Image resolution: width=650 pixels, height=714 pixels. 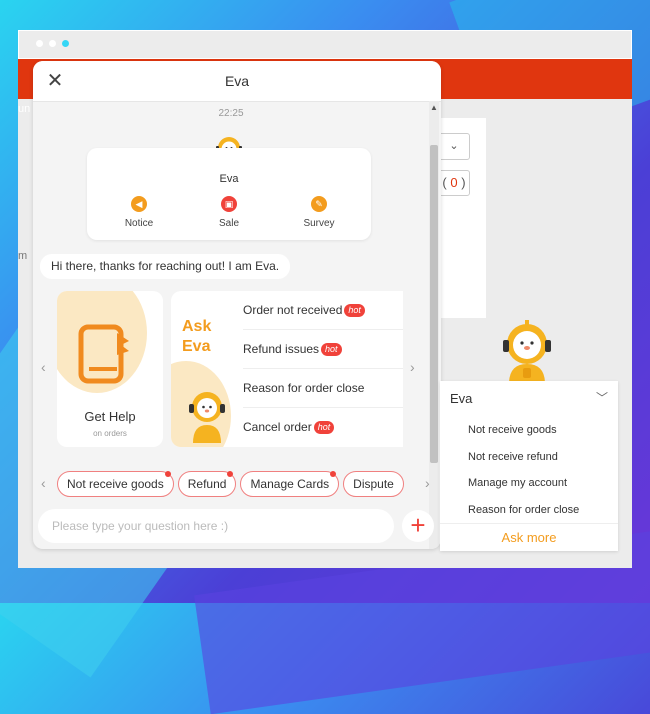 I want to click on eva-suggestion-item: Not receive refund, so click(x=523, y=461).